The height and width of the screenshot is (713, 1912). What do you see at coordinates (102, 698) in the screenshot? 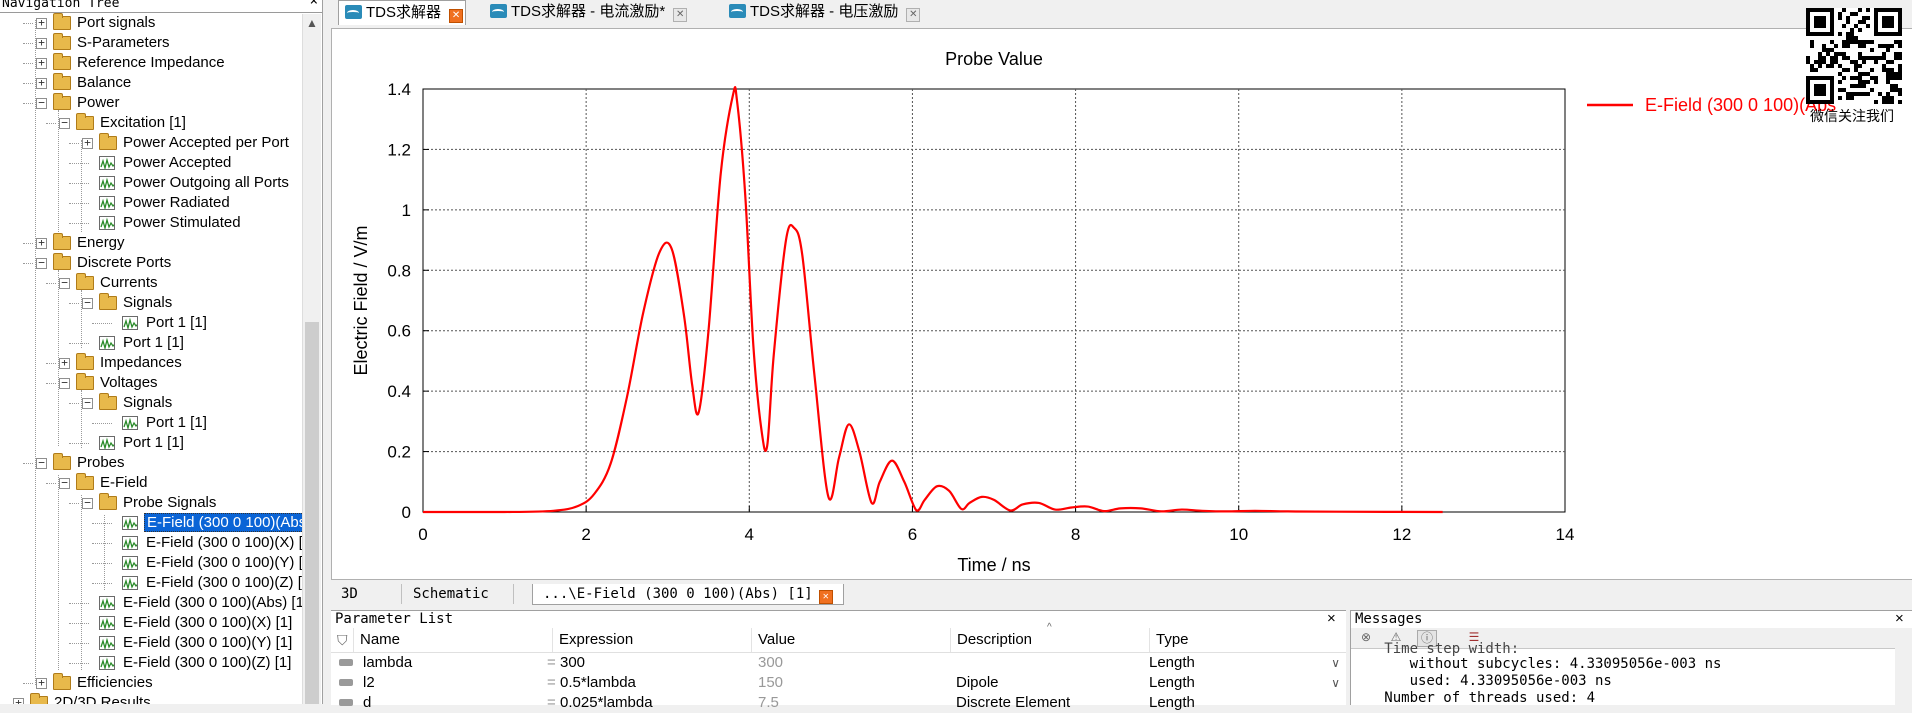
I see `tree-item-label: 2D/3D Results` at bounding box center [102, 698].